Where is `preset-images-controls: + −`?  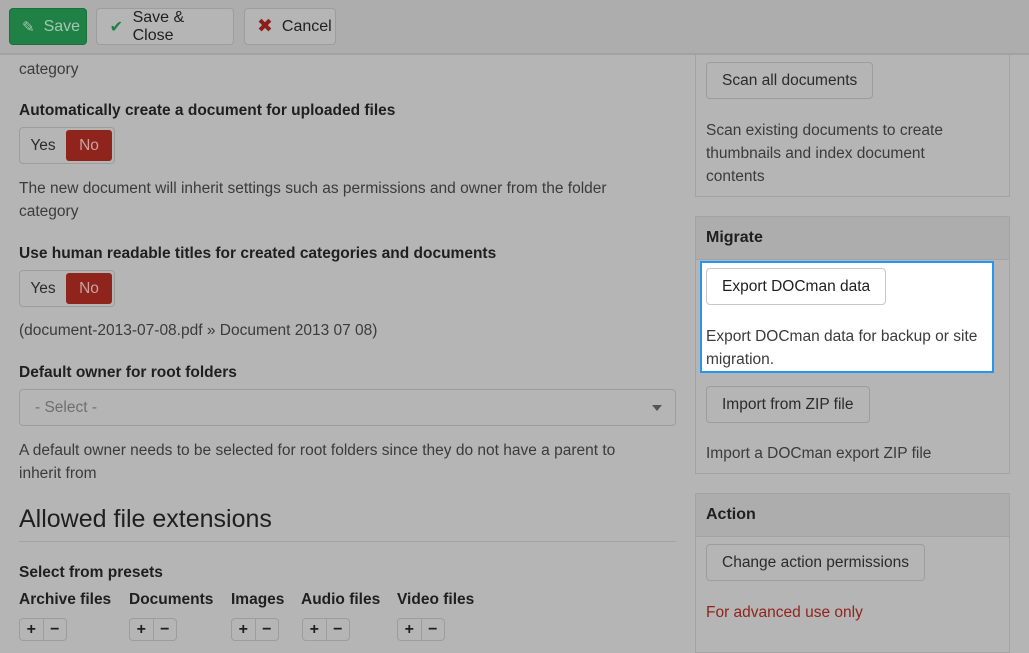
preset-images-controls: + − is located at coordinates (255, 629).